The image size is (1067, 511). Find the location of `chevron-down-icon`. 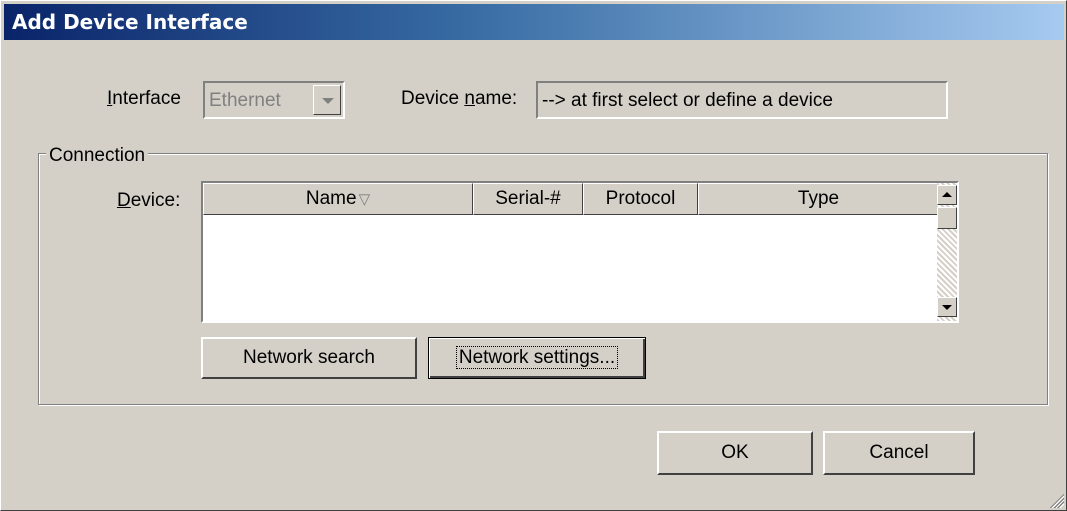

chevron-down-icon is located at coordinates (328, 101).